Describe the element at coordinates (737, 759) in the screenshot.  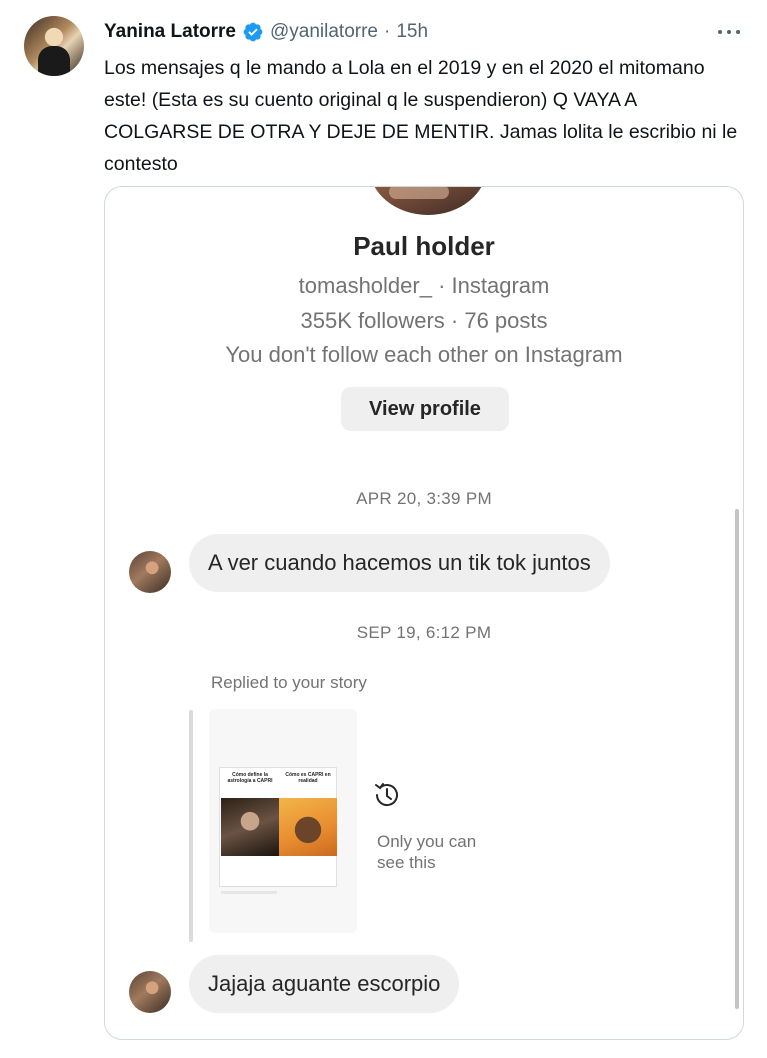
I see `scrollbar` at that location.